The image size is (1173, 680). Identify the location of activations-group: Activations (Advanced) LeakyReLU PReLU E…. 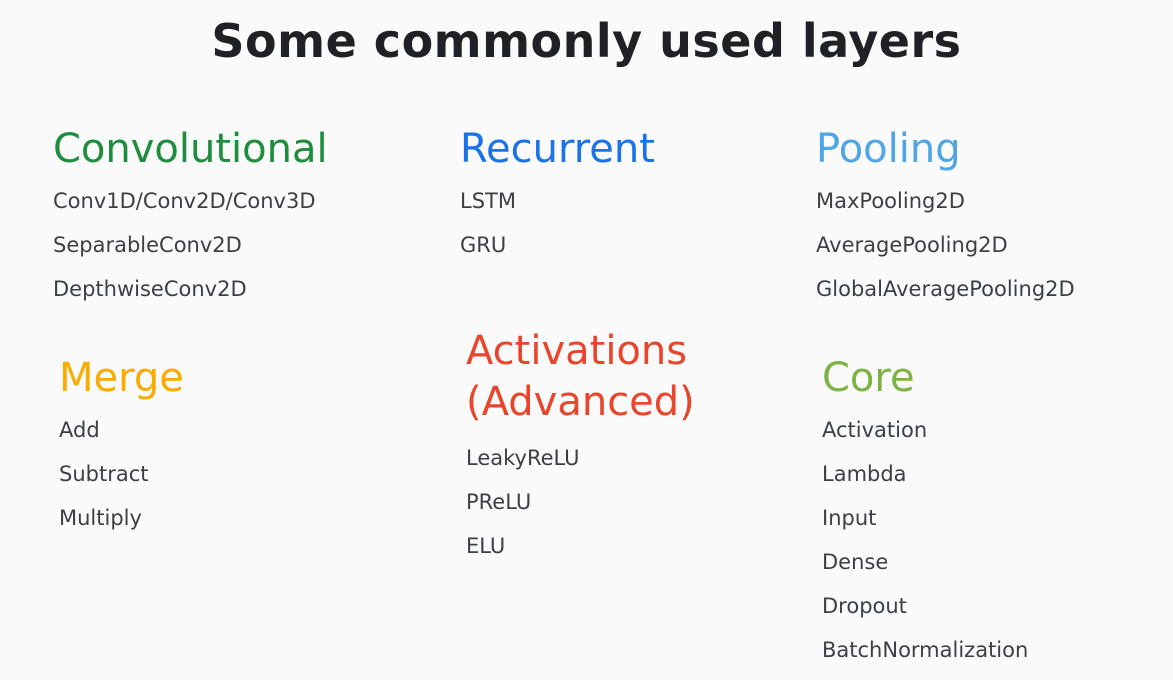
(580, 447).